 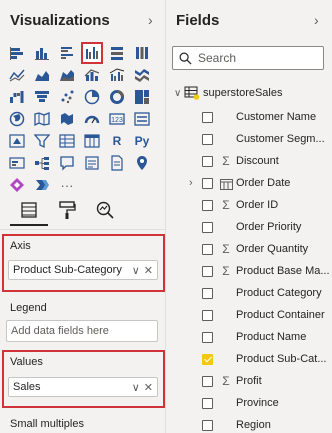 I want to click on values-field-pill: Sales ∨ ✕, so click(x=83, y=387).